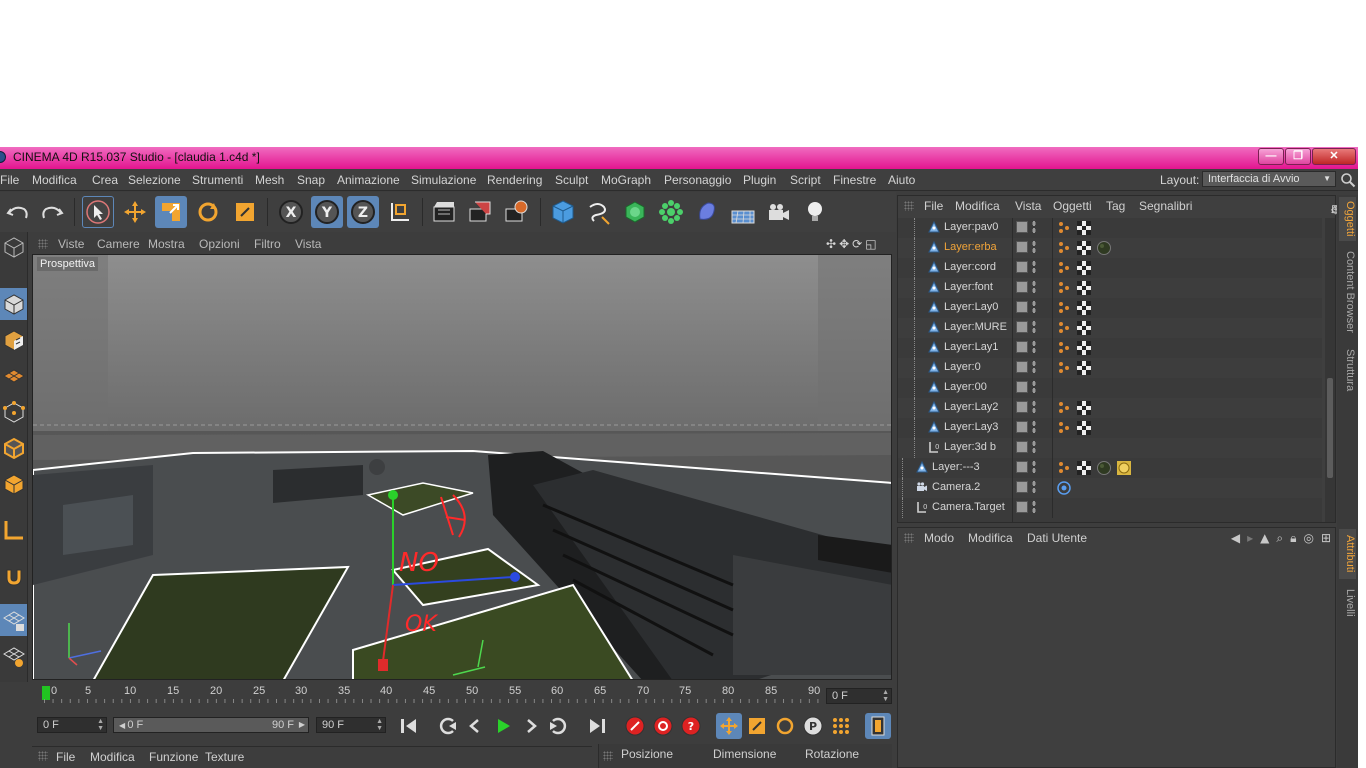 This screenshot has width=1366, height=768. What do you see at coordinates (859, 696) in the screenshot?
I see `current-frame-field: 0 F ▲ ▼` at bounding box center [859, 696].